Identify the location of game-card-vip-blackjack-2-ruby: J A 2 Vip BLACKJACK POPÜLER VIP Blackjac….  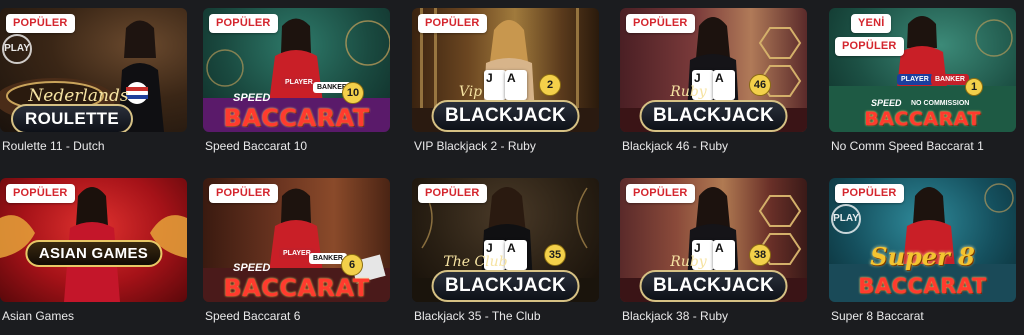
(505, 80).